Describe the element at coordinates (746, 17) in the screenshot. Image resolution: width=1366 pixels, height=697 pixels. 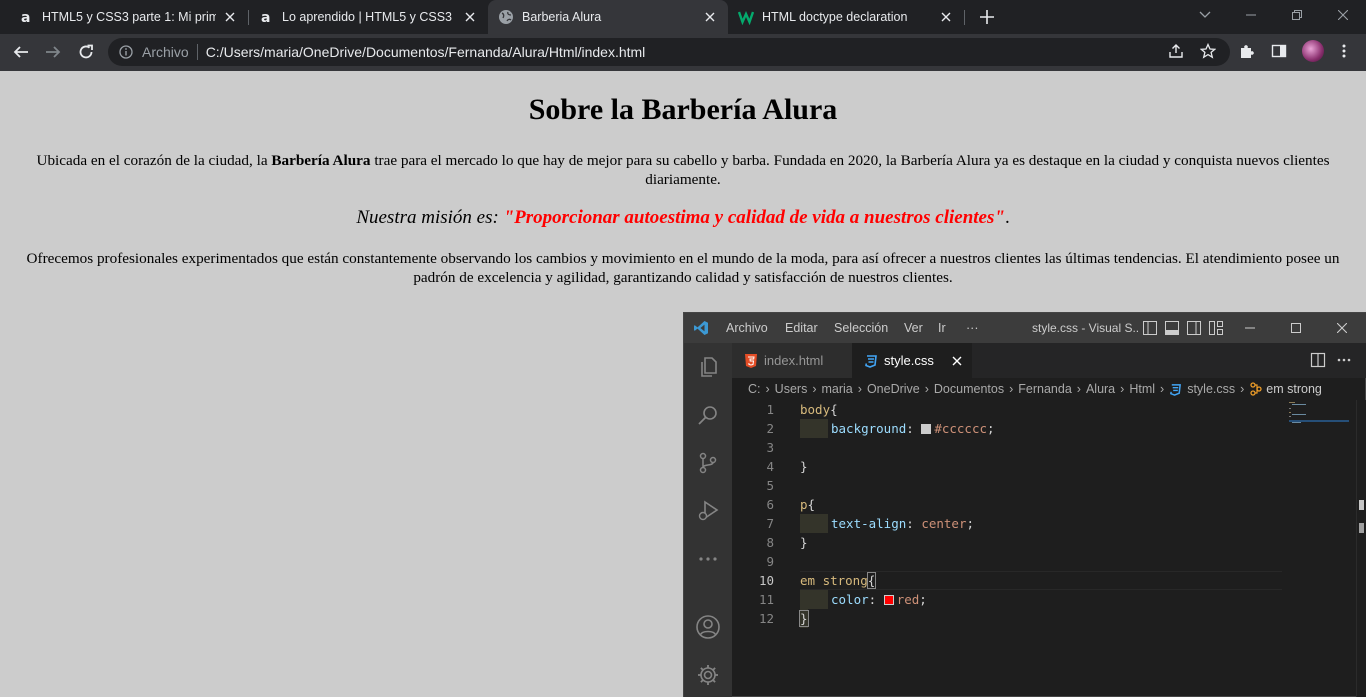
I see `w3schools-icon` at that location.